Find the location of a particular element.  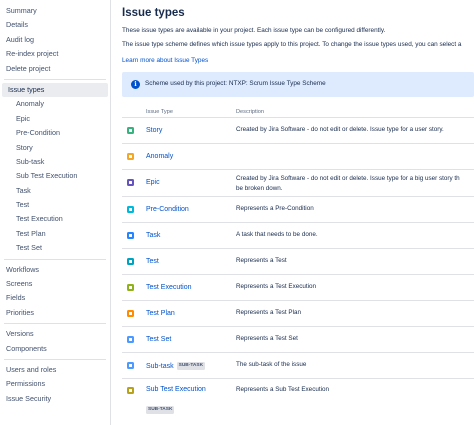

sidebar-item-delete-project: Delete project is located at coordinates (55, 69).